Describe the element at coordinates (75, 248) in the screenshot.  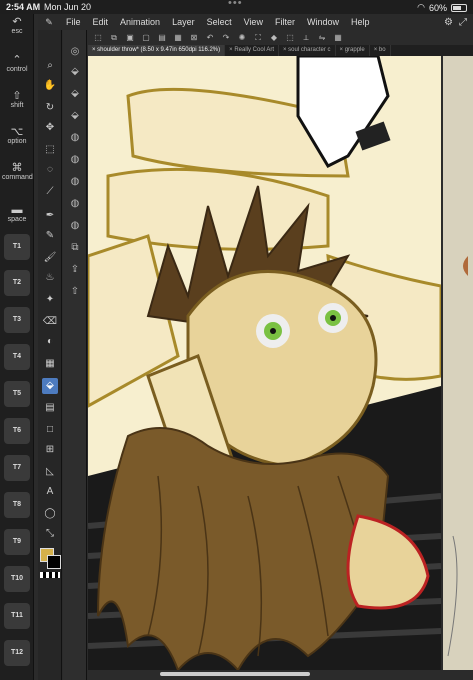
I see `layer-panel-icon: ⧉` at that location.